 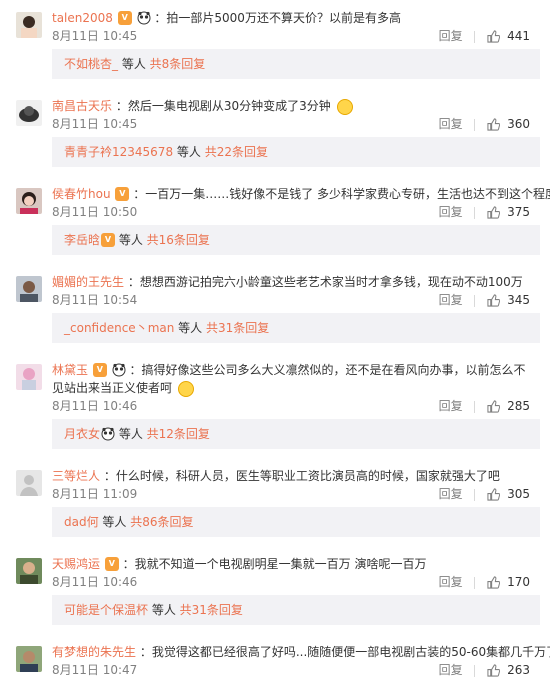 What do you see at coordinates (81, 522) in the screenshot?
I see `reply-username: dad何` at bounding box center [81, 522].